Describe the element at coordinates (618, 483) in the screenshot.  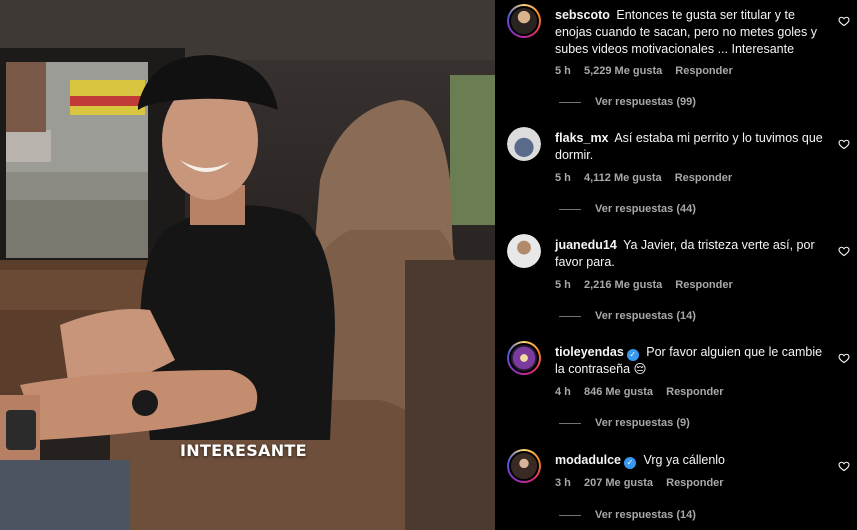
I see `comment-likes: 207 Me gusta` at that location.